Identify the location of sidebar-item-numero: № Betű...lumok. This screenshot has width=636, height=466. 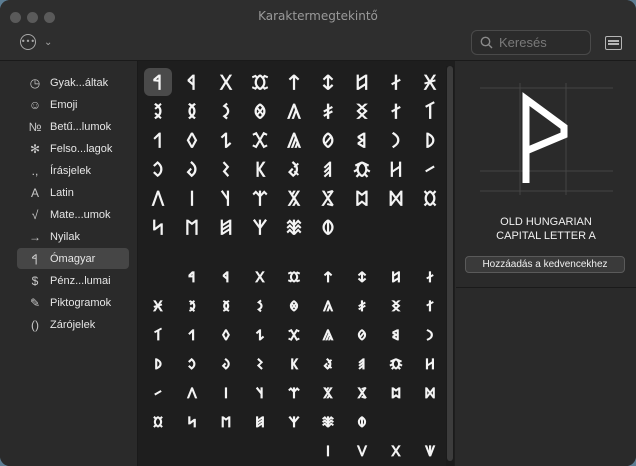
(73, 126).